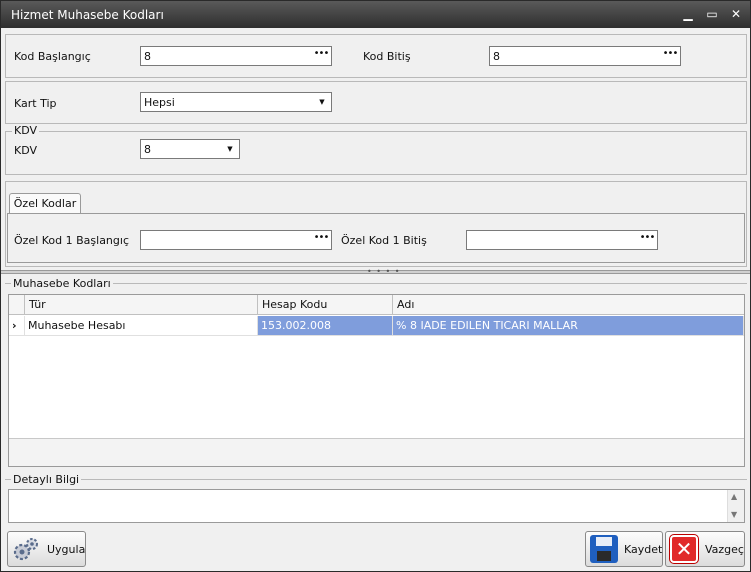 Image resolution: width=751 pixels, height=572 pixels. I want to click on close-icon: ✕, so click(736, 14).